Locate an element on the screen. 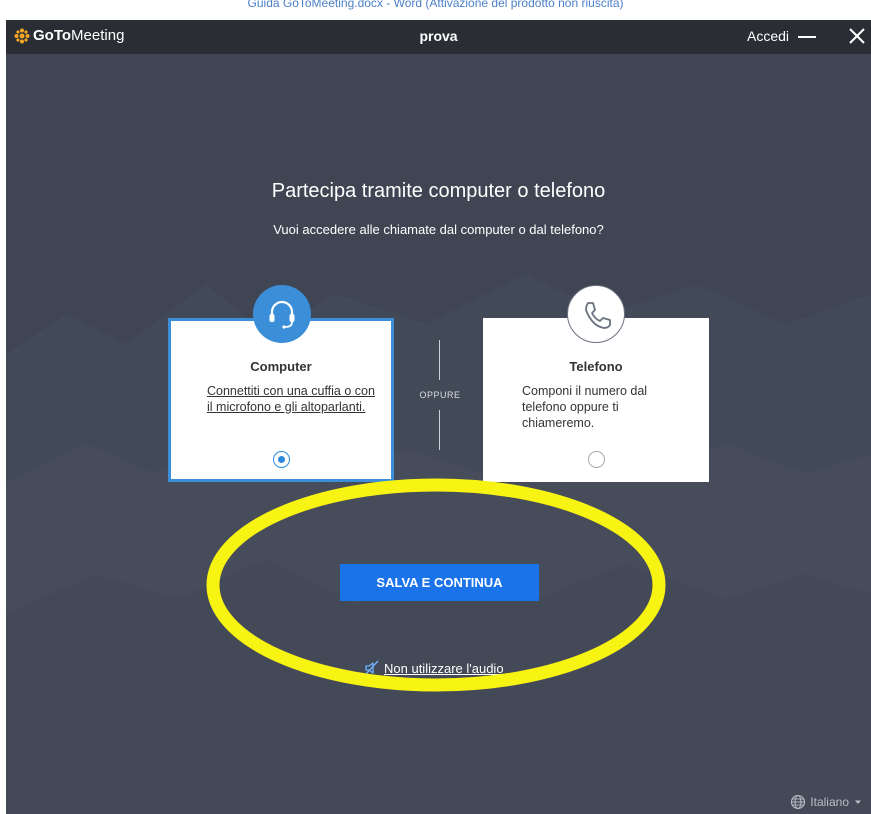  app-titlebar: GoTo Meeting prova Accedi is located at coordinates (438, 37).